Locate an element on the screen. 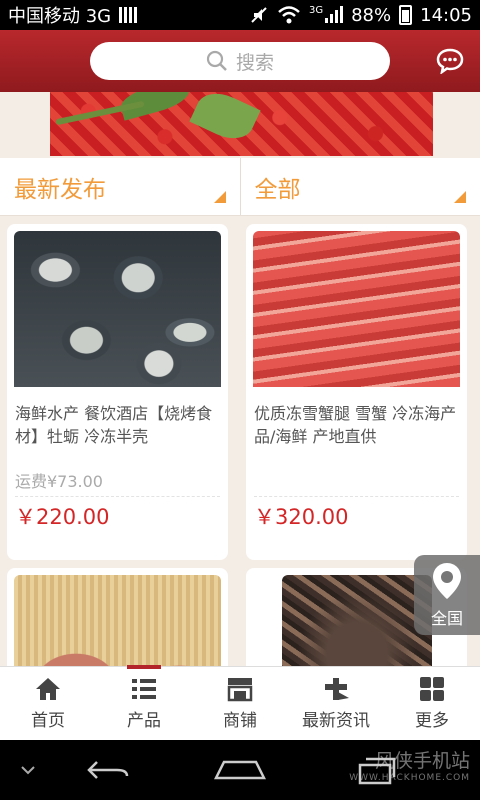 The height and width of the screenshot is (800, 480). chat-bubble-icon is located at coordinates (450, 61).